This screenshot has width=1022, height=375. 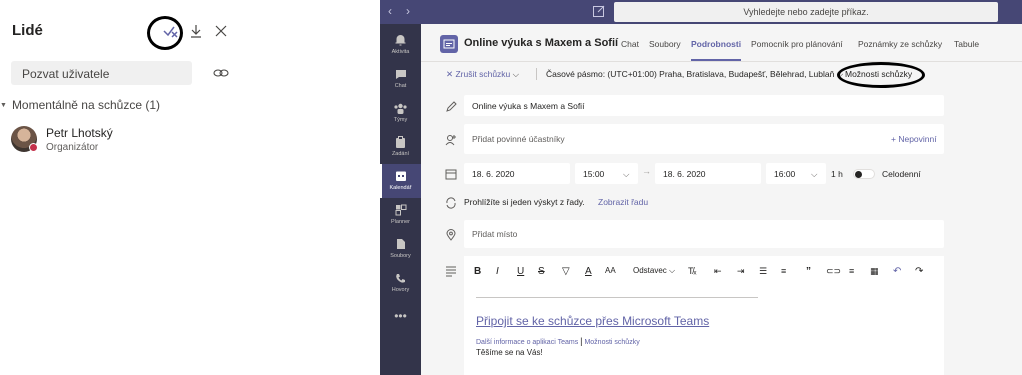 I want to click on download-icon, so click(x=196, y=31).